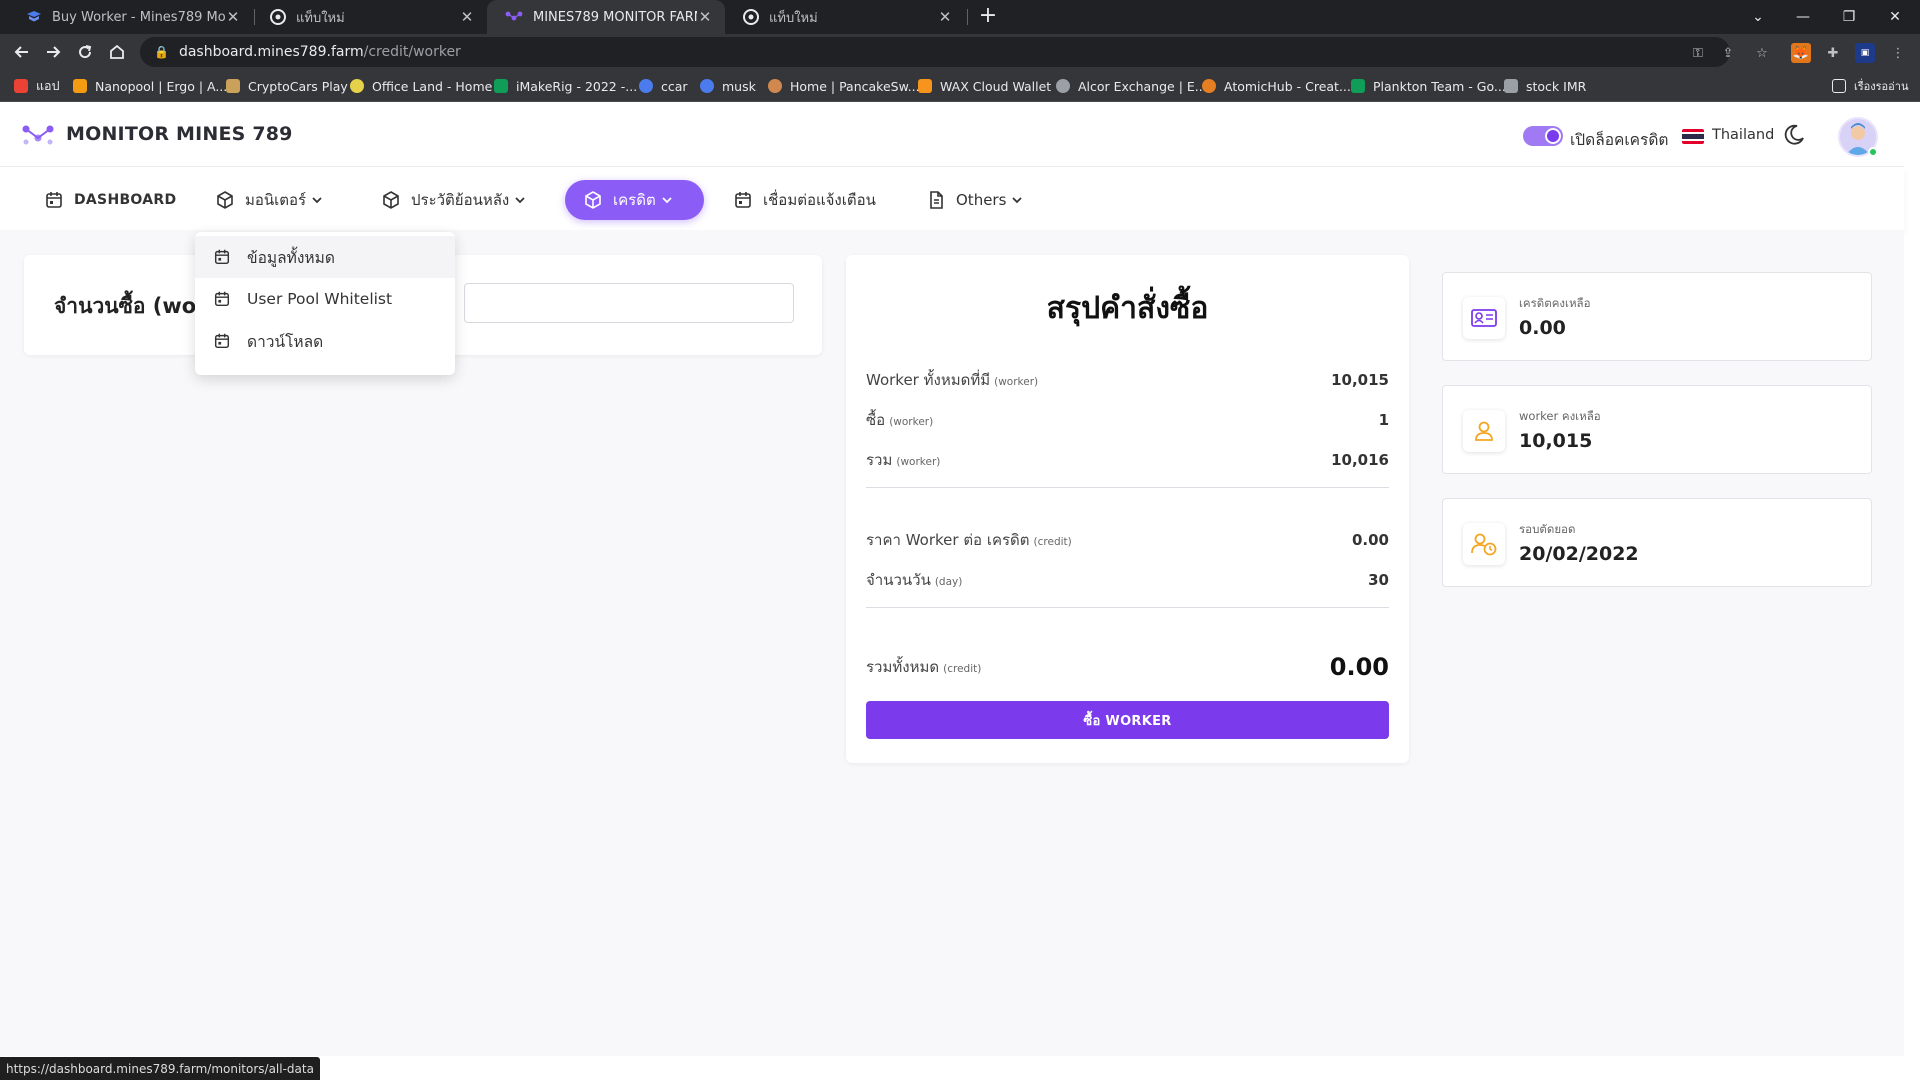  What do you see at coordinates (1728, 53) in the screenshot?
I see `share-icon: ⇪` at bounding box center [1728, 53].